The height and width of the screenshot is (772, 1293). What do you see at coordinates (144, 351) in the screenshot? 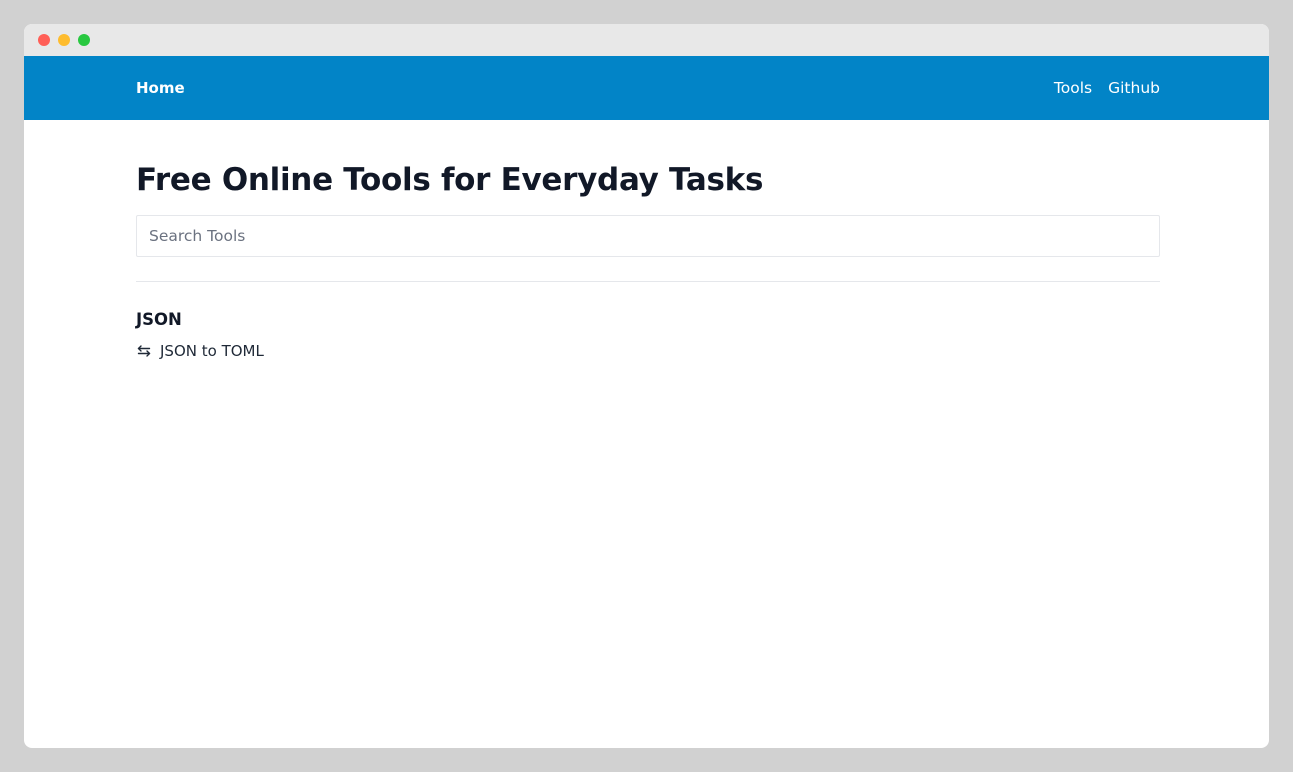
I see `swap-arrows-icon` at bounding box center [144, 351].